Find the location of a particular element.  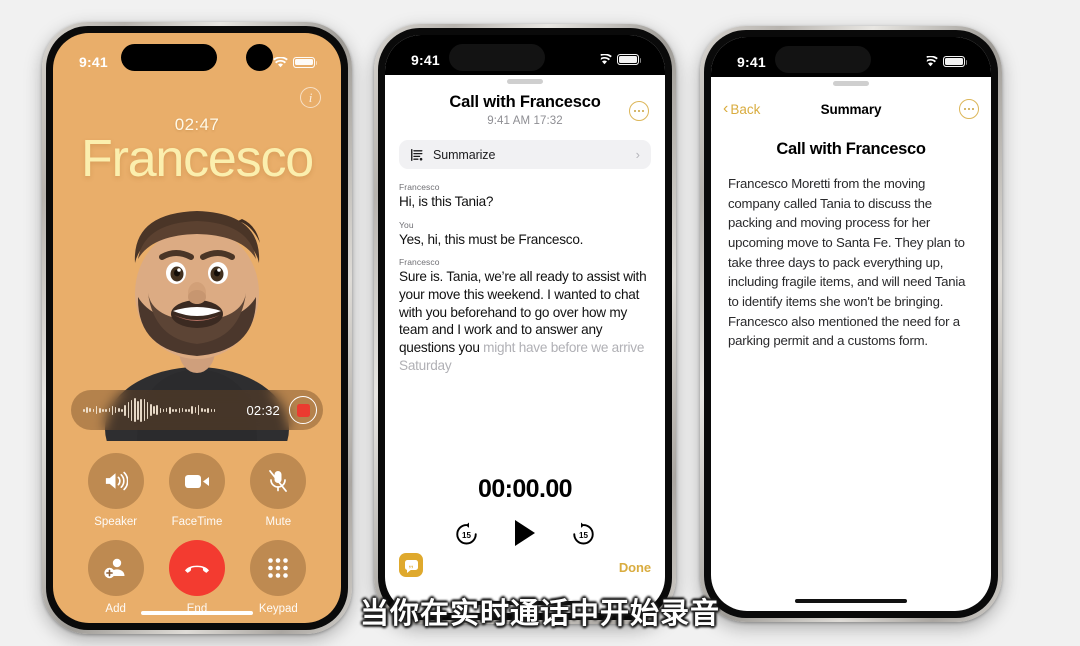

summary-nav-bar: Summary ‹ Back is located at coordinates (851, 109).